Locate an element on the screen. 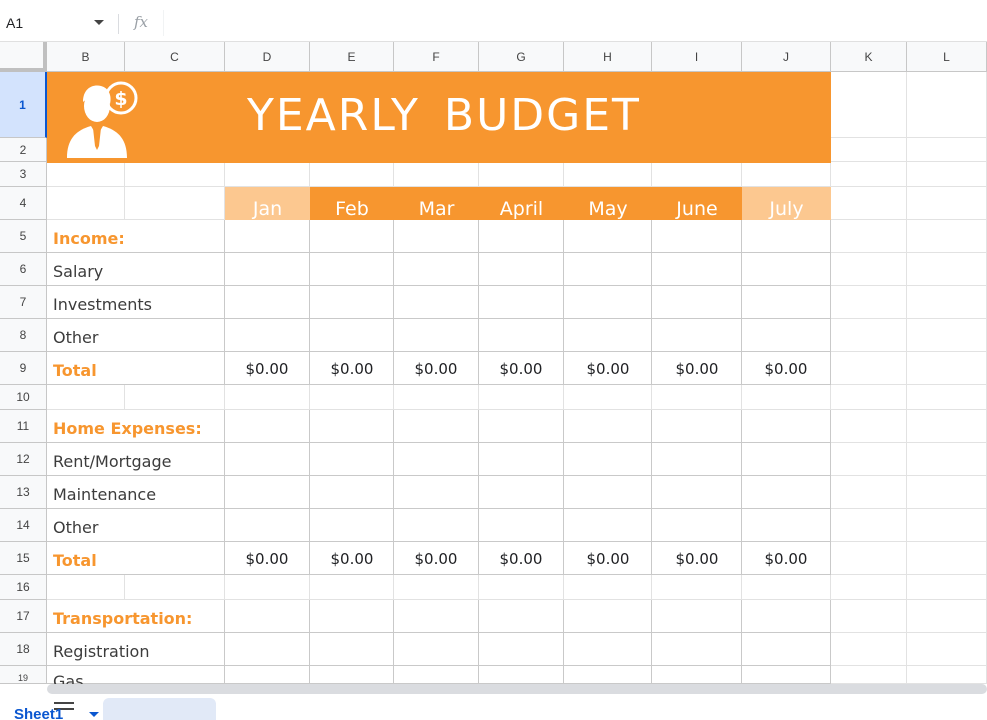 The height and width of the screenshot is (720, 987). cell-e18 is located at coordinates (352, 649).